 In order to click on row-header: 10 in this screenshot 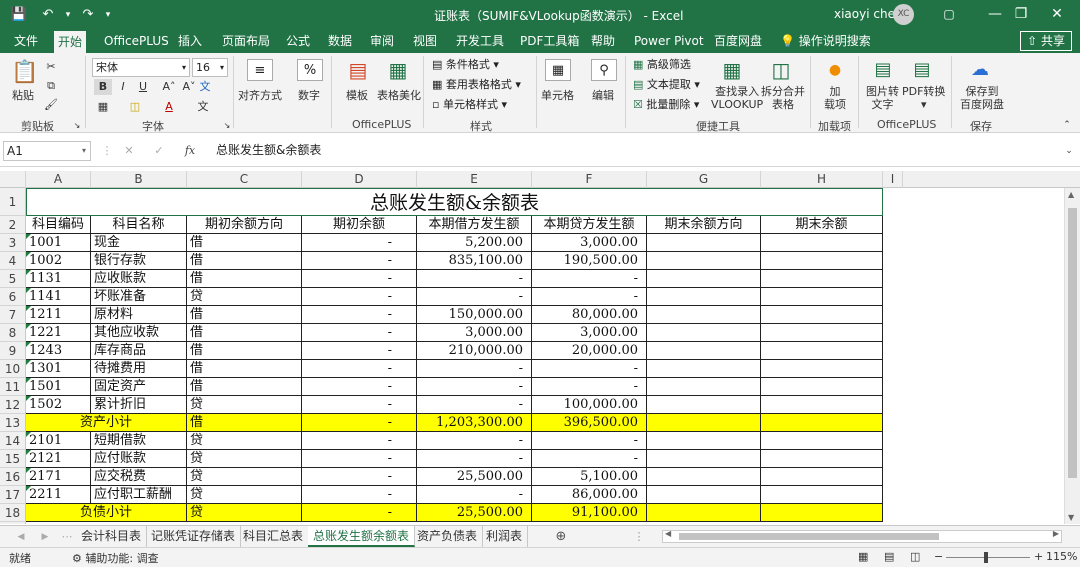, I will do `click(13, 369)`.